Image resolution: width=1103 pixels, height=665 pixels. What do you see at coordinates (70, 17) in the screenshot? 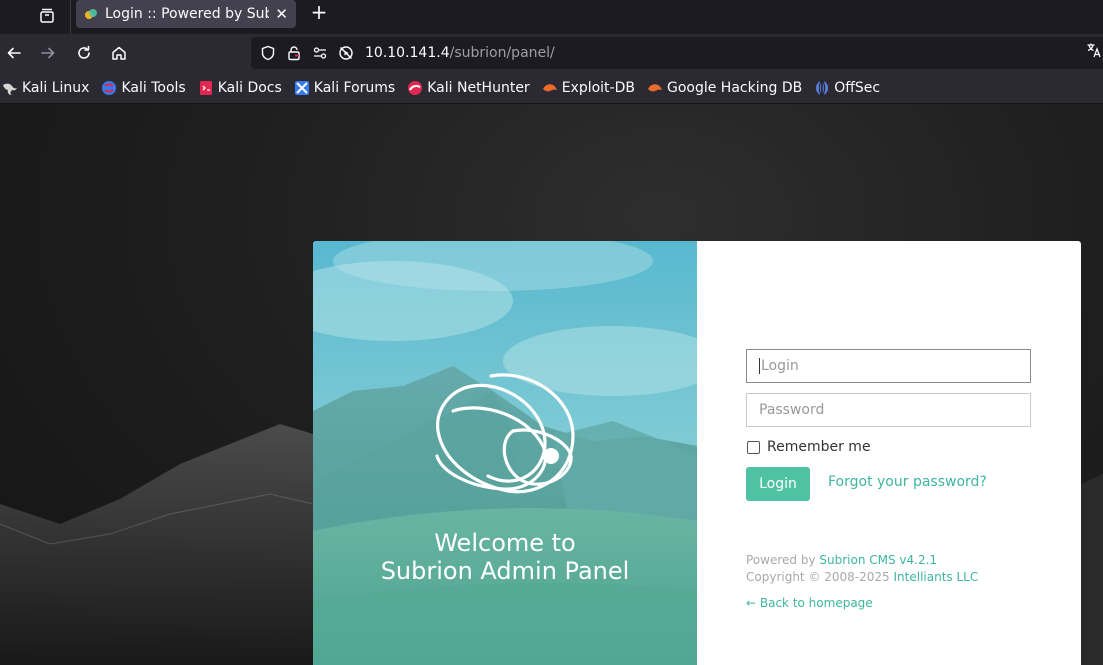
I see `tab-separator` at bounding box center [70, 17].